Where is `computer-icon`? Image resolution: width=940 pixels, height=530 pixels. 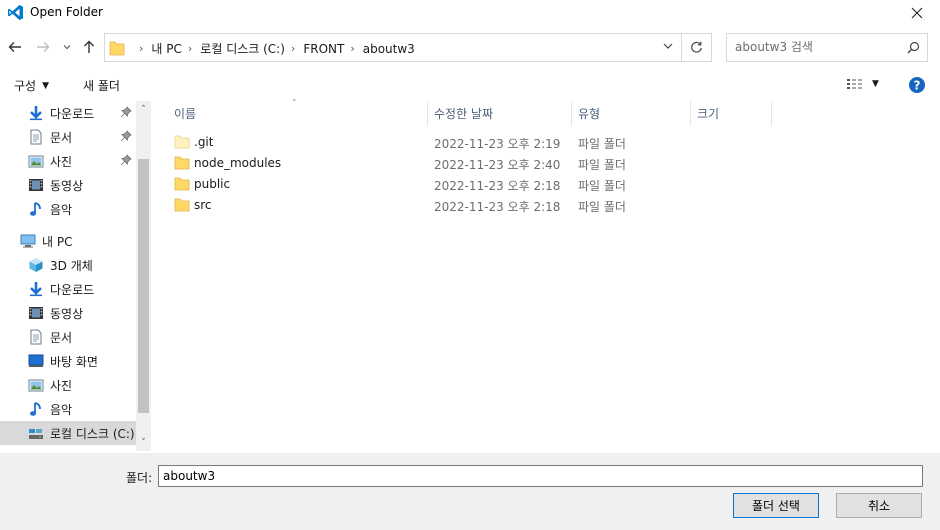
computer-icon is located at coordinates (28, 241).